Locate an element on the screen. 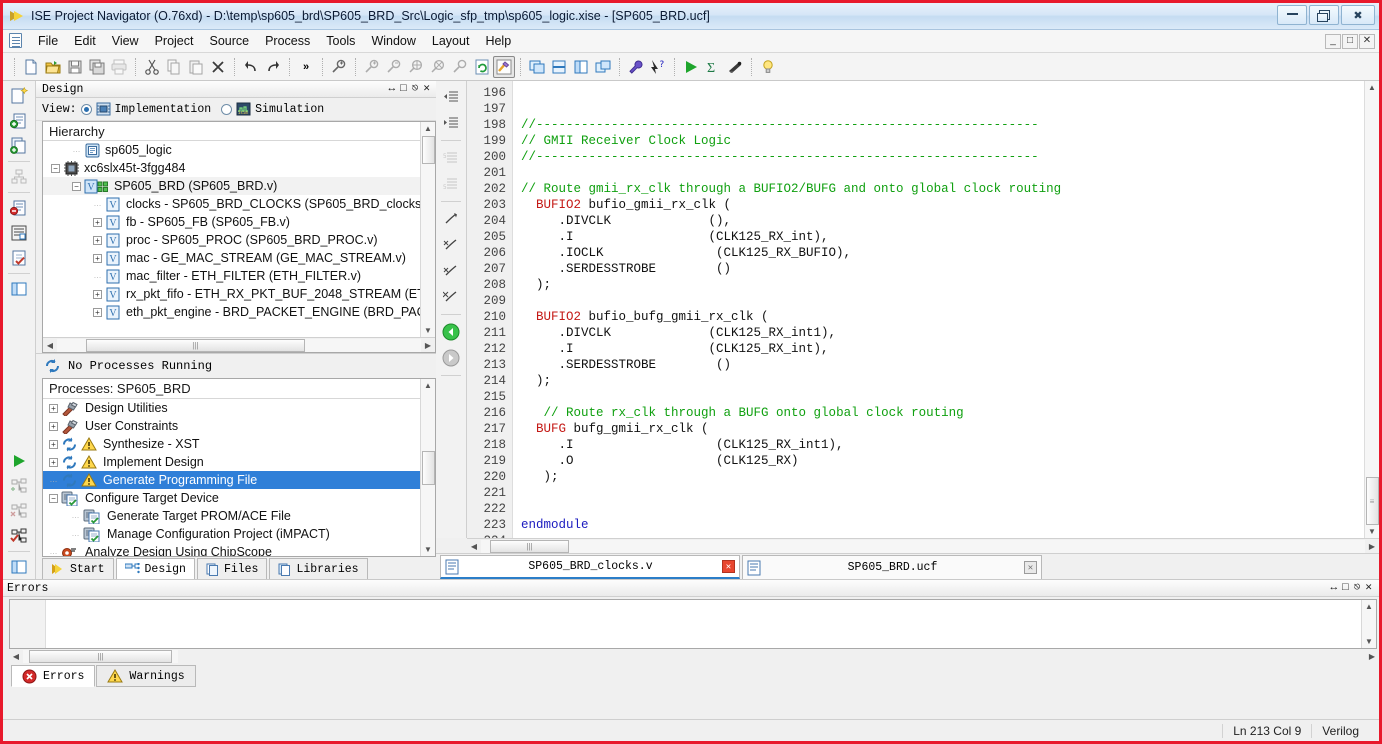  process-panel-icon is located at coordinates (19, 567).